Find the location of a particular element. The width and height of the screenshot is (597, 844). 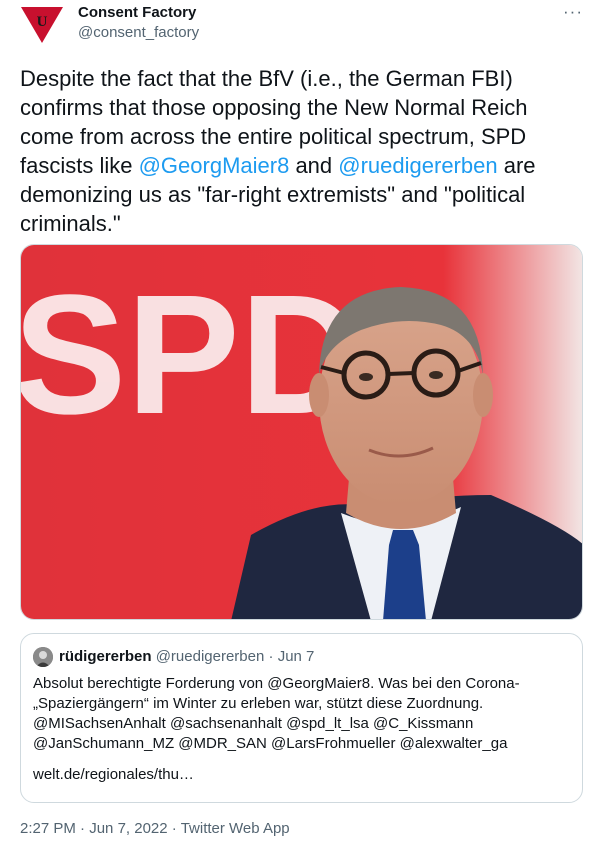

quoted-tweet-header: rüdigererben @ruedigererben · Jun 7 is located at coordinates (186, 656).